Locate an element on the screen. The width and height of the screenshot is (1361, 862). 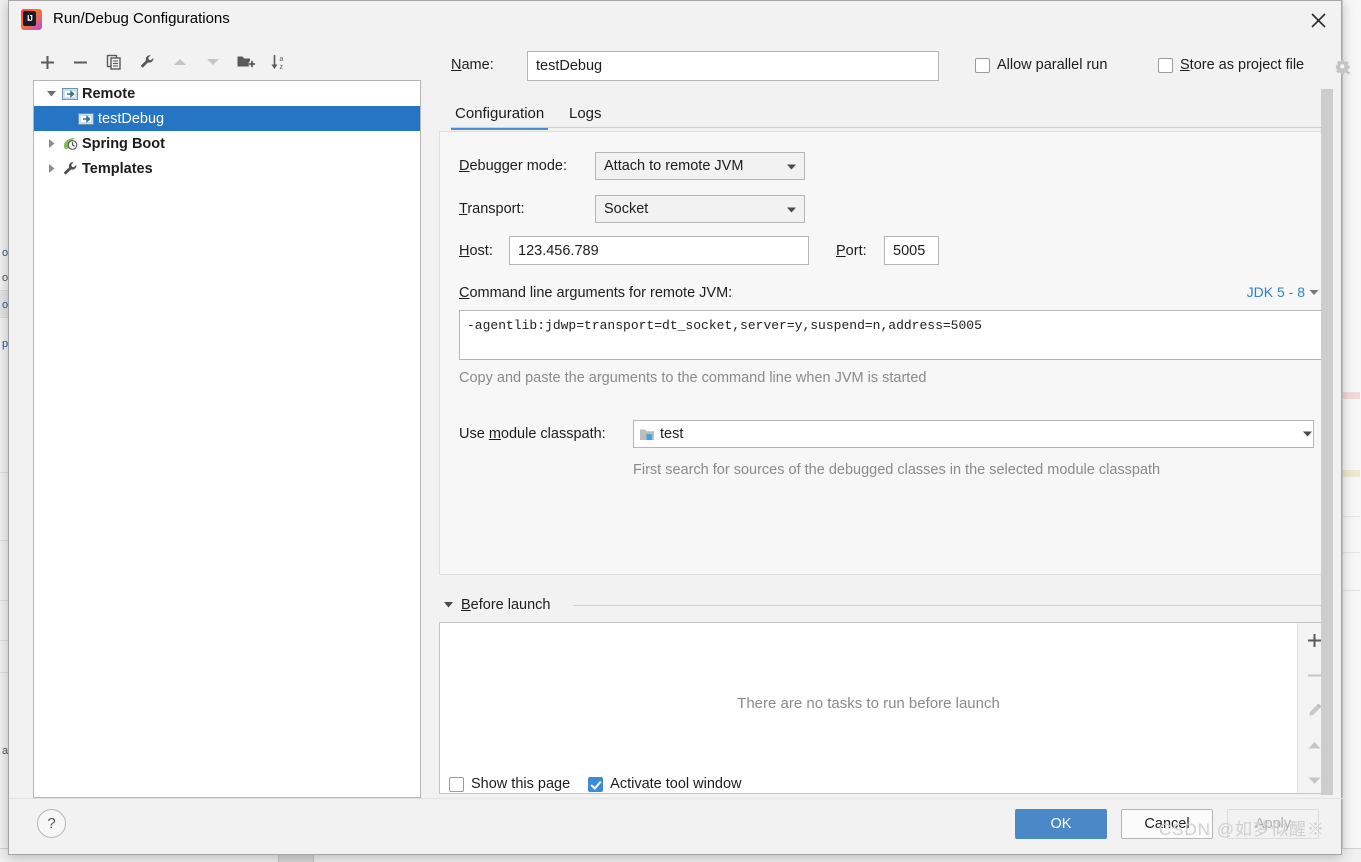
before-launch-rule is located at coordinates (952, 605).